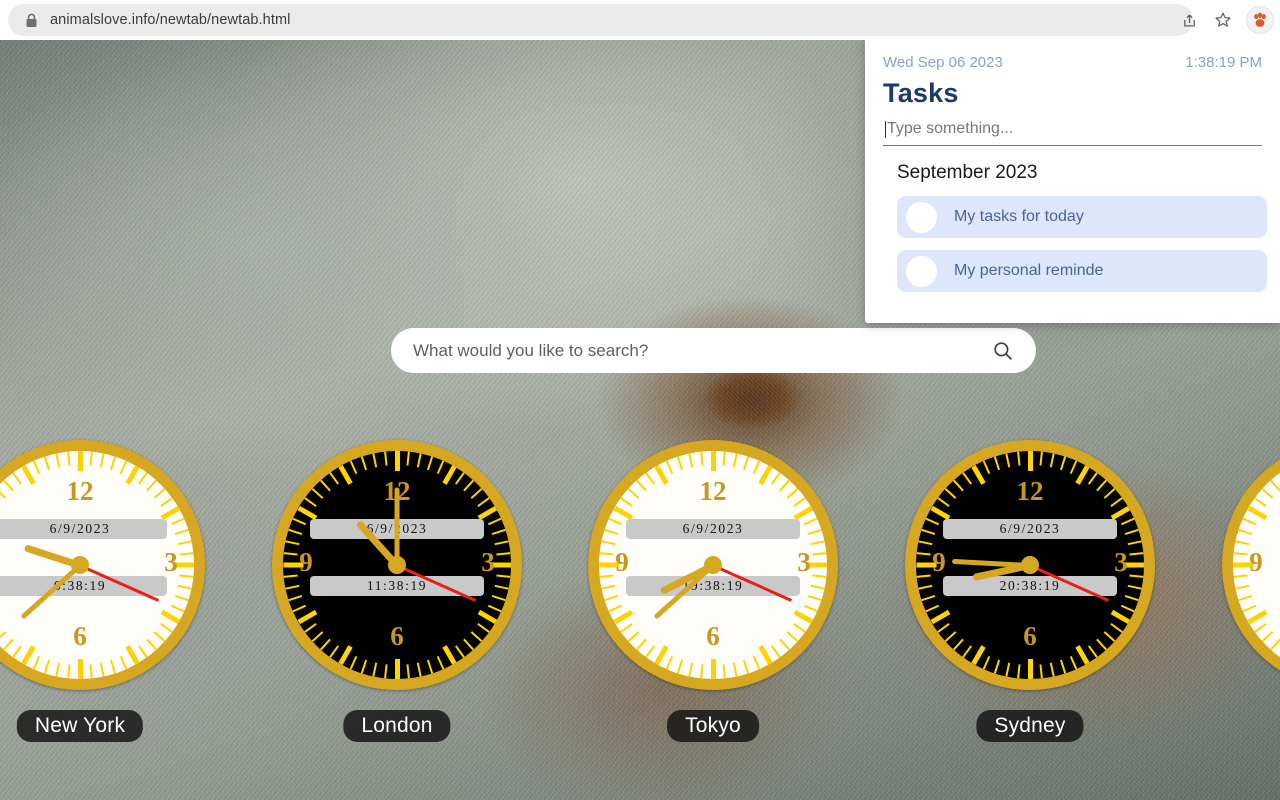  Describe the element at coordinates (921, 93) in the screenshot. I see `tasks-title: Tasks` at that location.